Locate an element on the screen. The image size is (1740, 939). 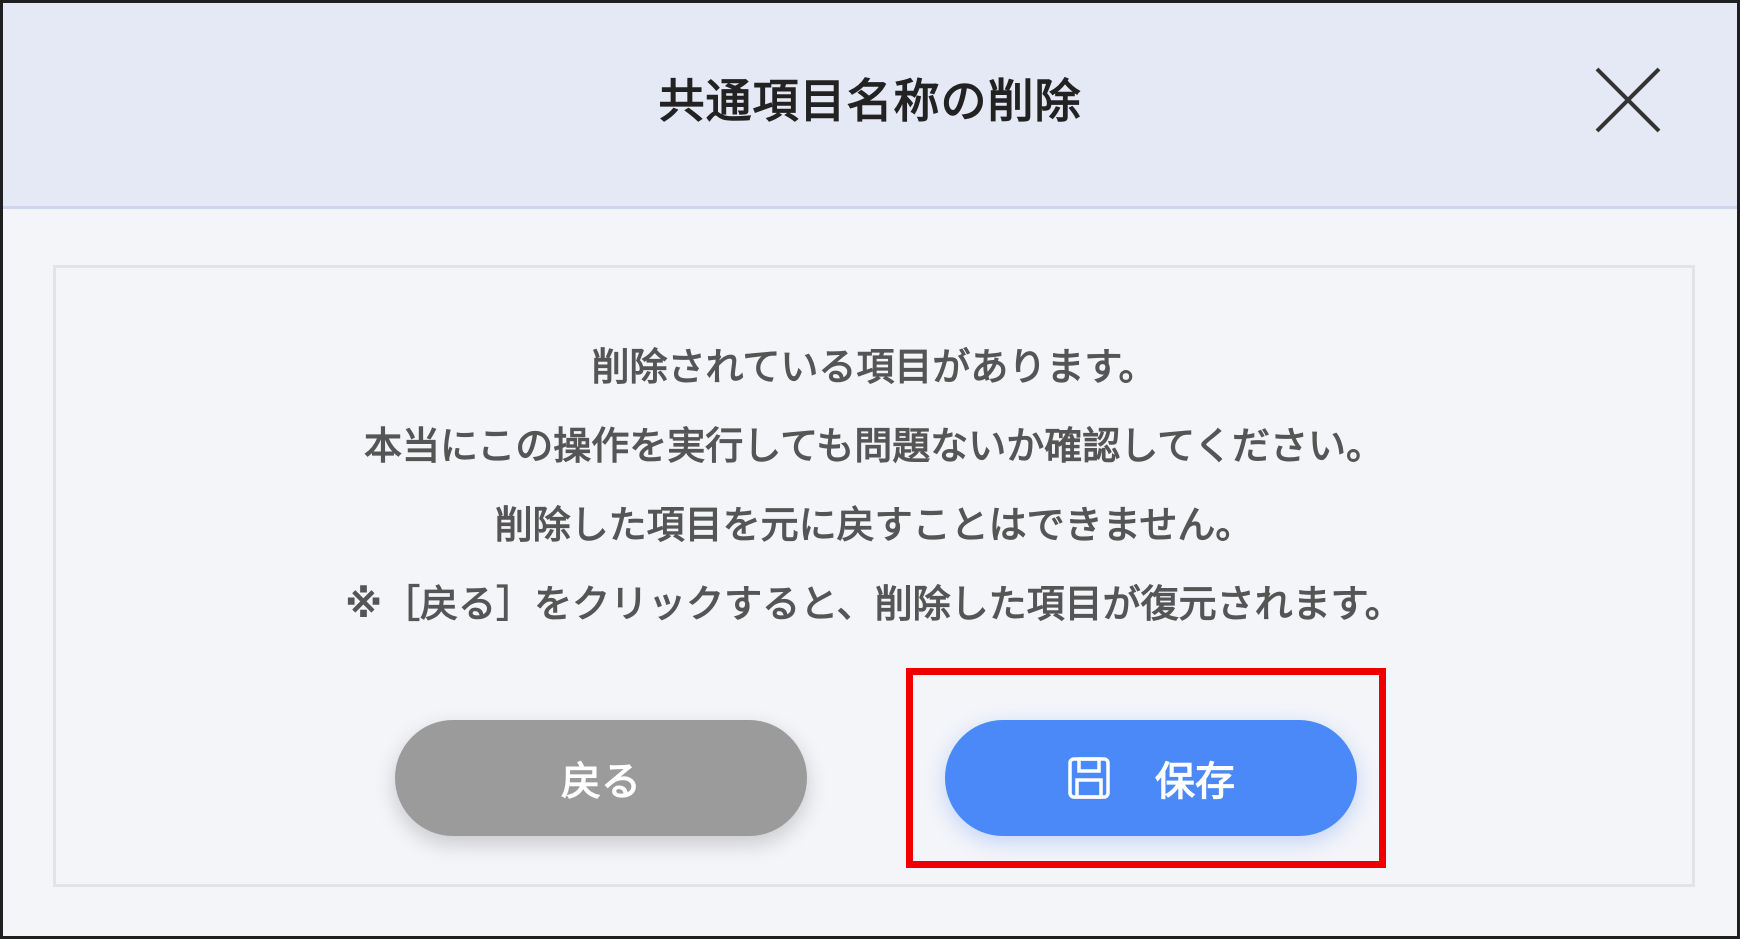
message-line: 削除されている項目があります。 is located at coordinates (874, 367).